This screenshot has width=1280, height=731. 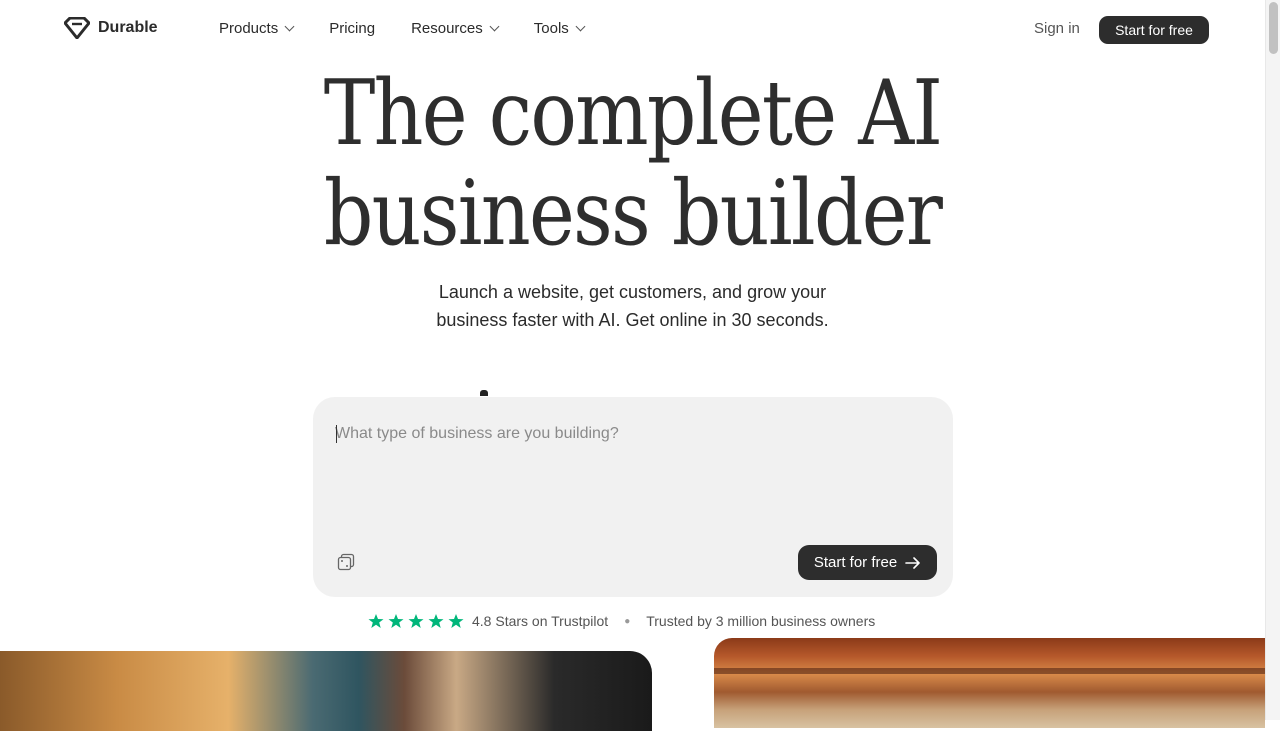 What do you see at coordinates (633, 113) in the screenshot?
I see `title-line-1: The complete AI` at bounding box center [633, 113].